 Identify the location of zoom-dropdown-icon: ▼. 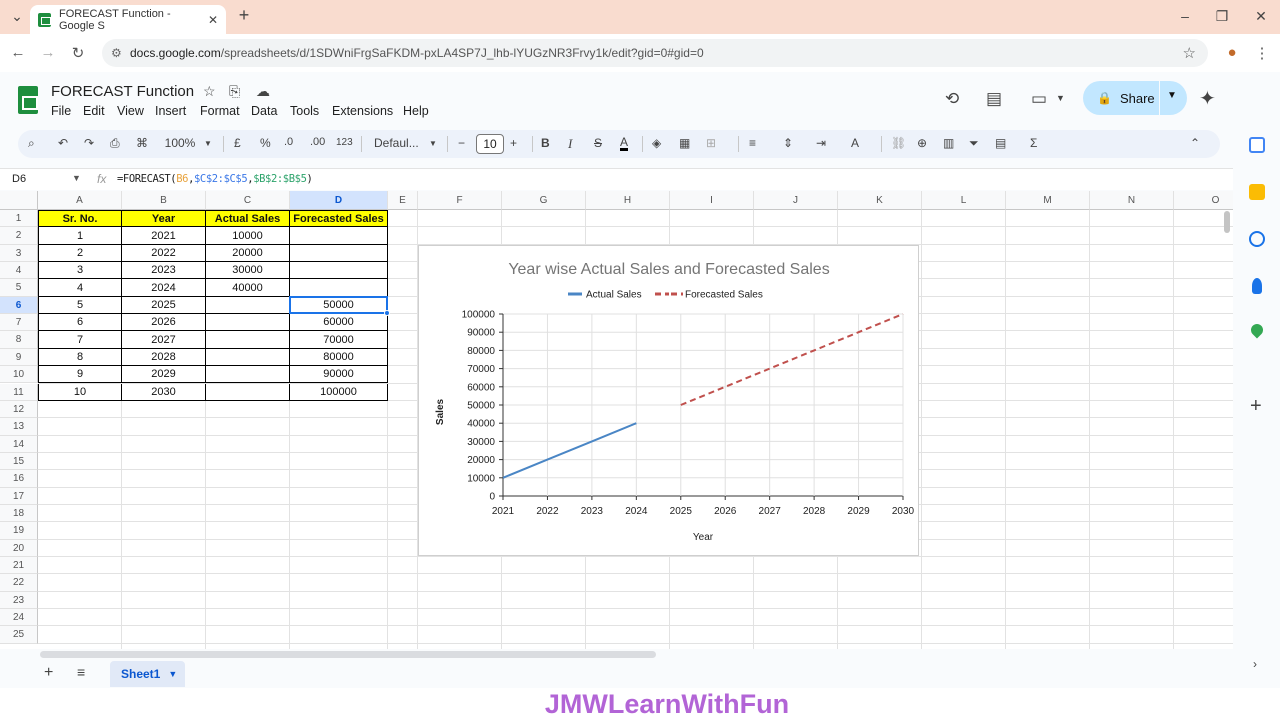
(208, 143).